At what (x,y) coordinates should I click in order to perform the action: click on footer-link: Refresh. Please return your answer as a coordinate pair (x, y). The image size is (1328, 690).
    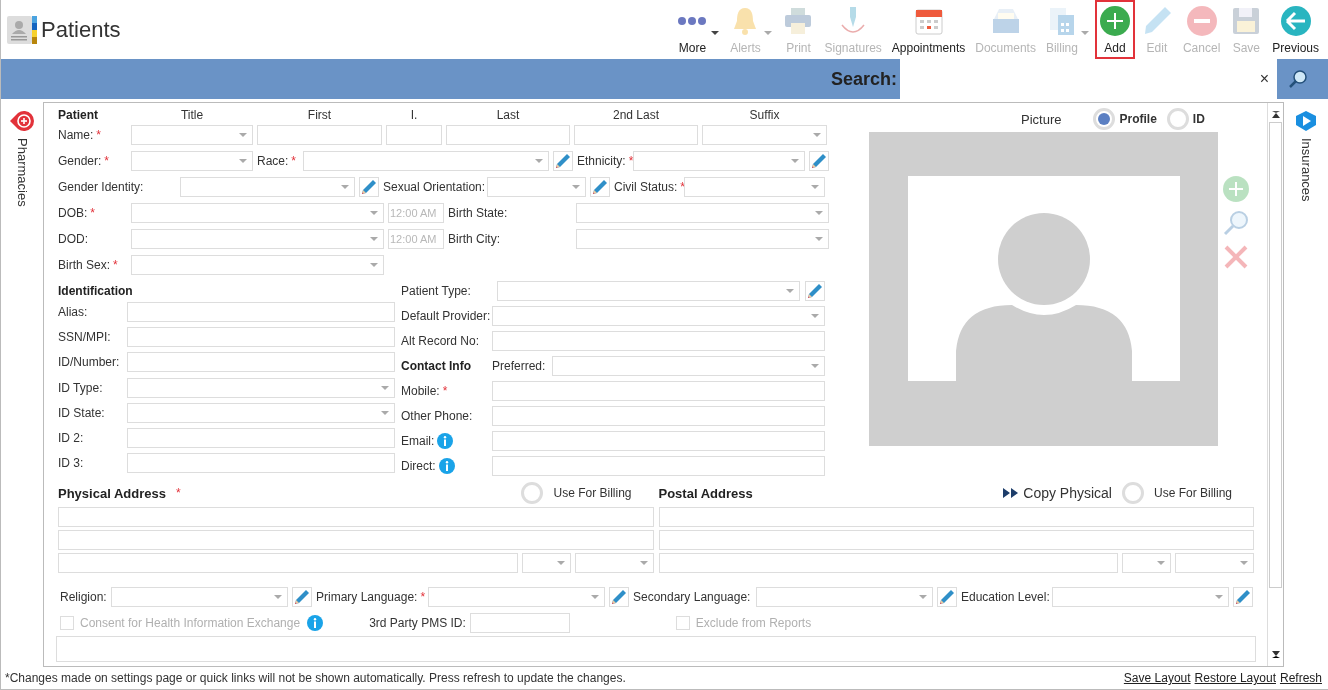
    Looking at the image, I should click on (1300, 678).